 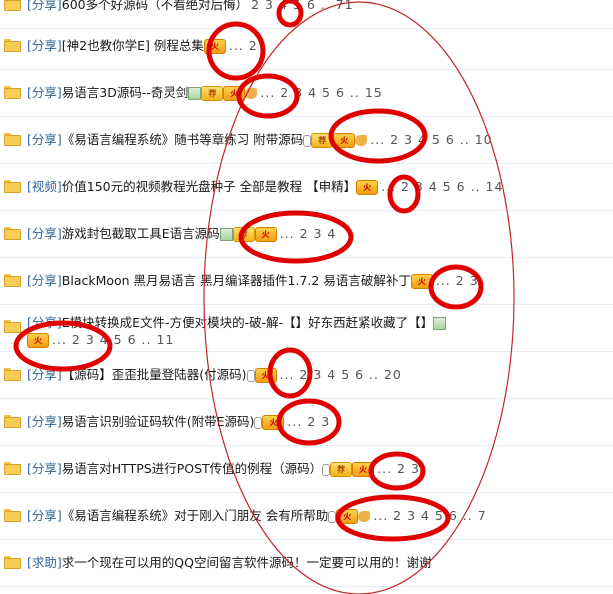 What do you see at coordinates (302, 6) in the screenshot?
I see `thread-pagination: 2 3 4 5 6 .. 71` at bounding box center [302, 6].